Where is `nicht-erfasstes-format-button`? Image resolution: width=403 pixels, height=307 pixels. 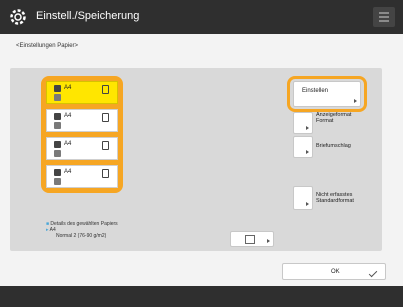 nicht-erfasstes-format-button is located at coordinates (303, 198).